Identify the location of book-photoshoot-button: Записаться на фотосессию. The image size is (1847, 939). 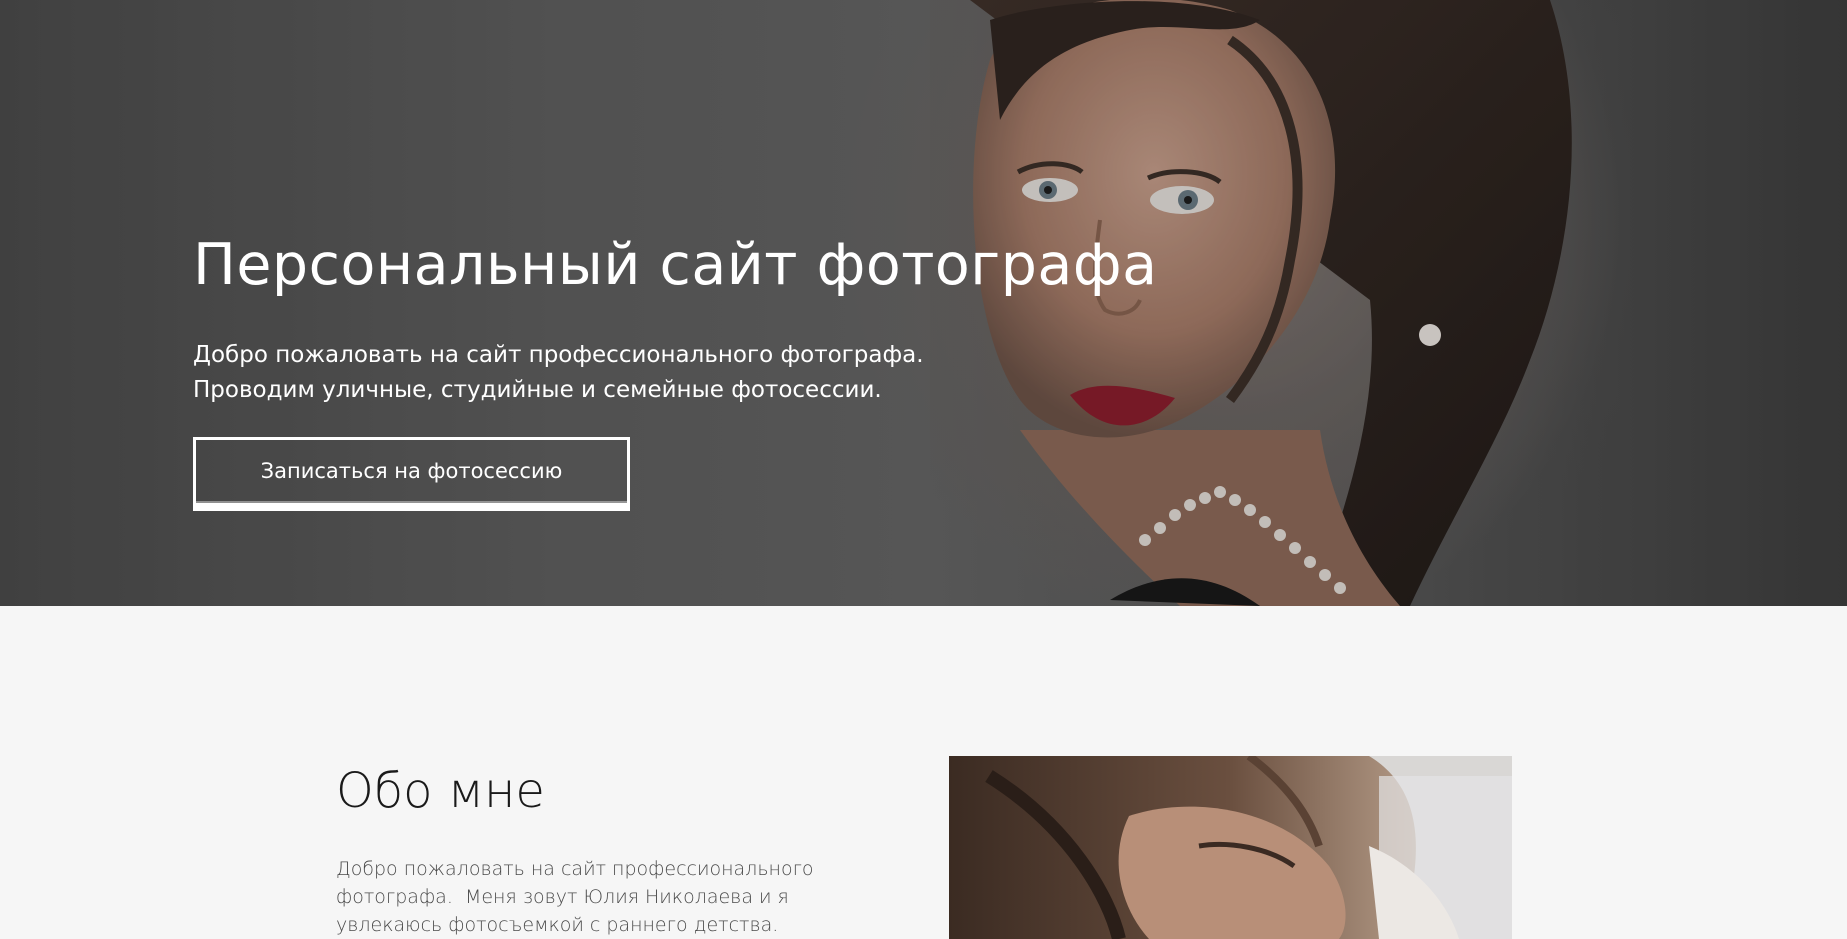
(411, 474).